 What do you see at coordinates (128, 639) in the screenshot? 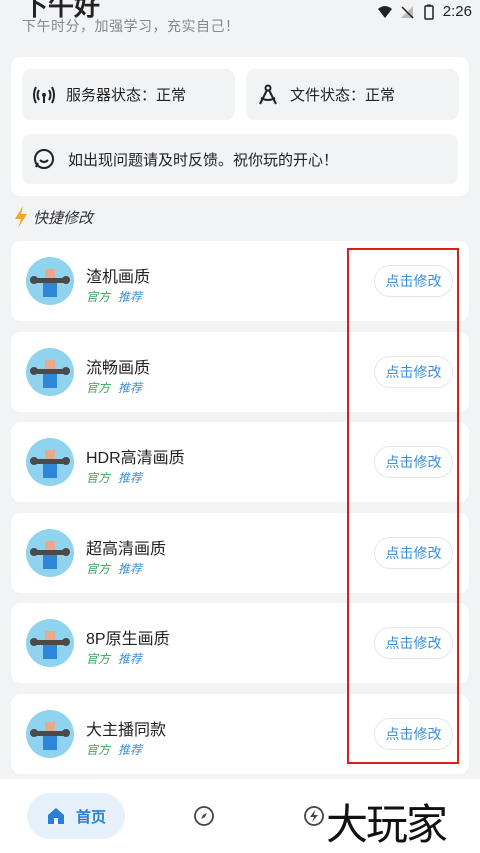
I see `preset-name: 8P原生画质` at bounding box center [128, 639].